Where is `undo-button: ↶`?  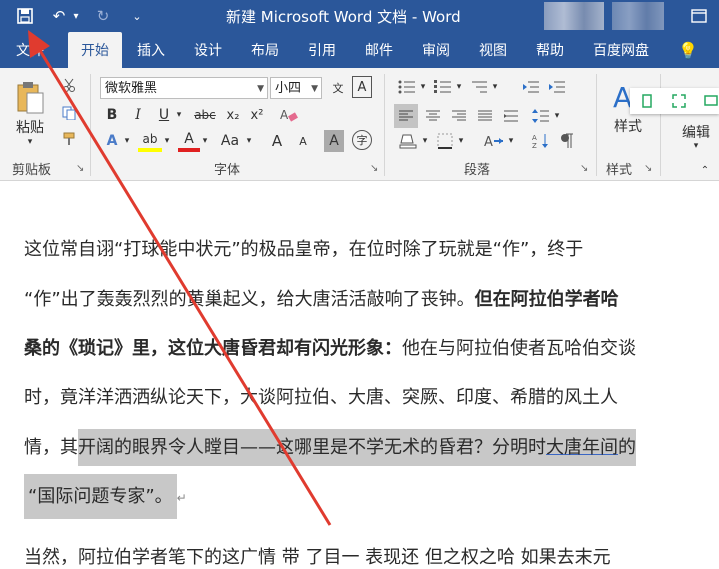 undo-button: ↶ is located at coordinates (59, 16).